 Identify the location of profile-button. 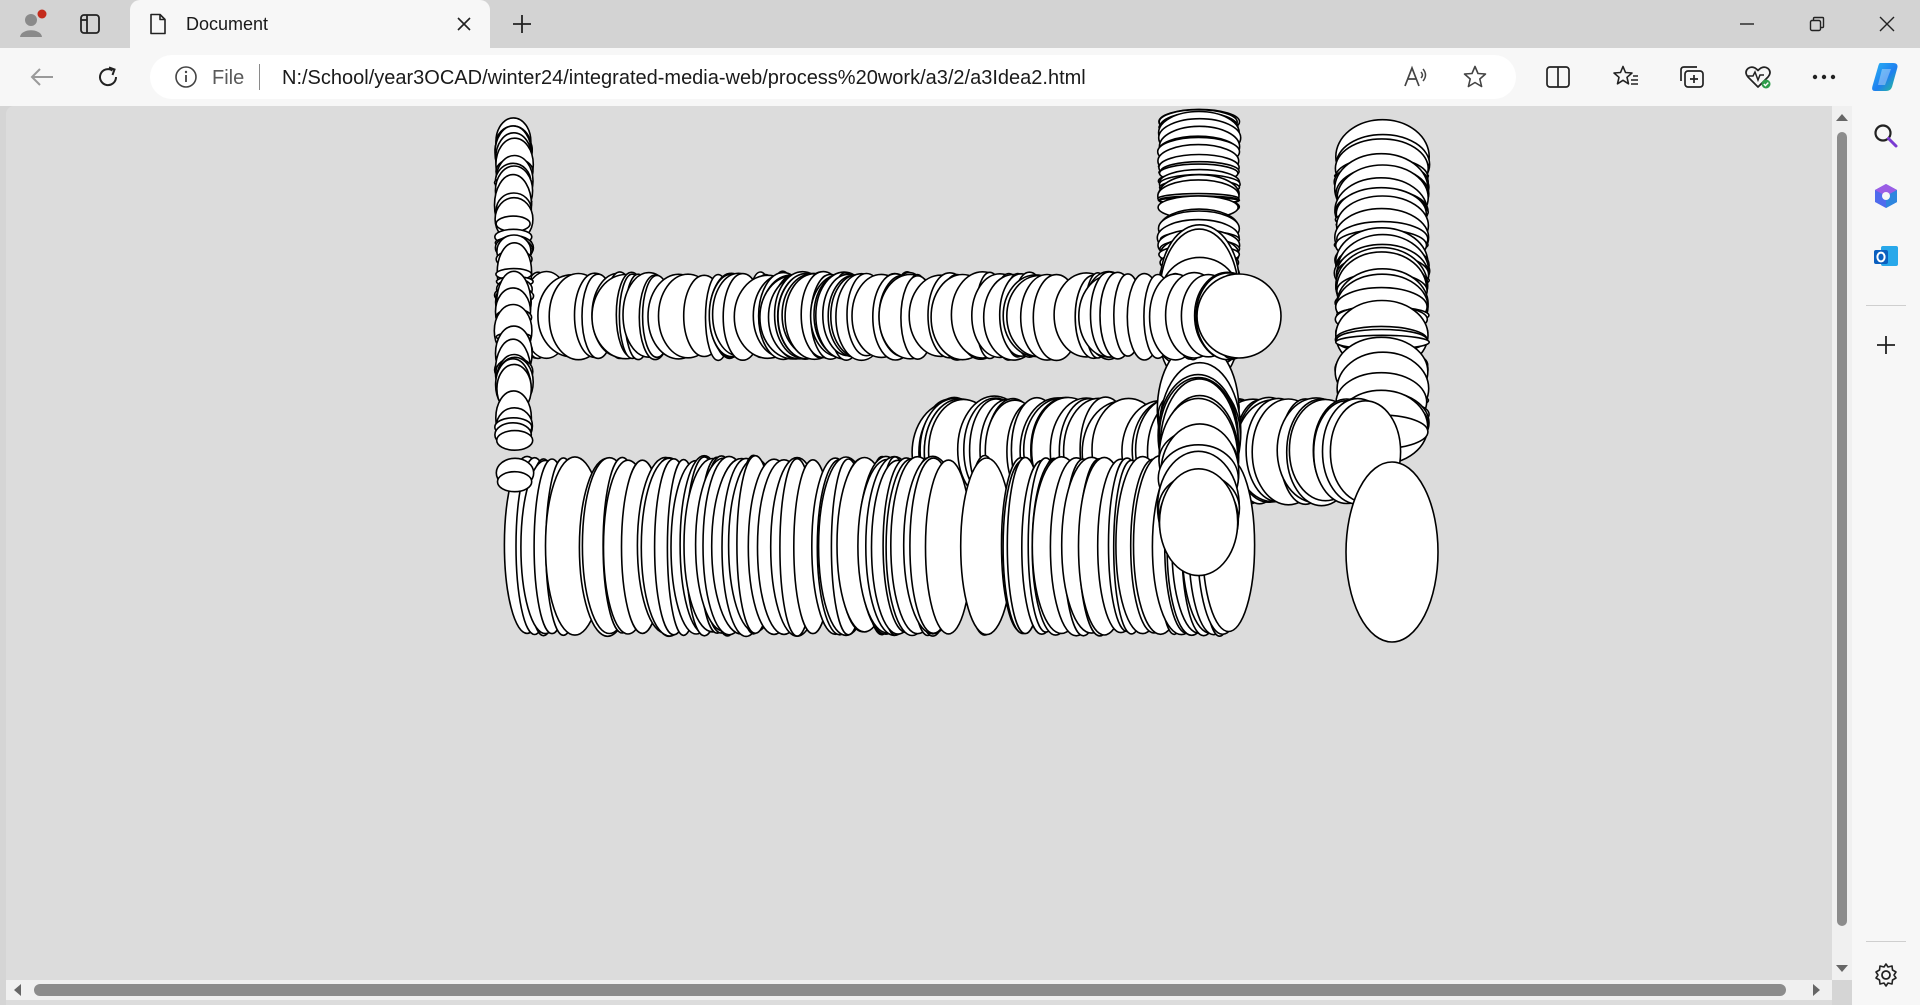
(32, 24).